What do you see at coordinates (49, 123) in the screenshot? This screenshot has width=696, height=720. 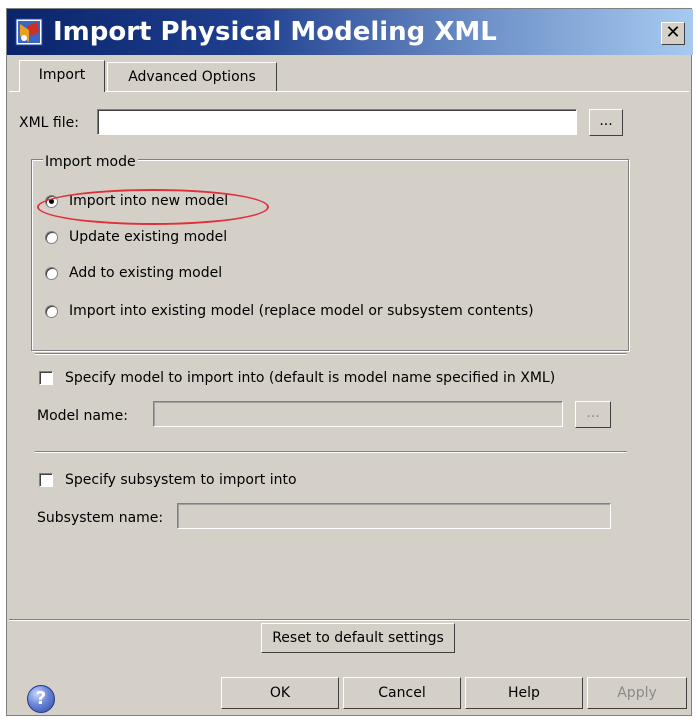 I see `xml-file-label: XML file:` at bounding box center [49, 123].